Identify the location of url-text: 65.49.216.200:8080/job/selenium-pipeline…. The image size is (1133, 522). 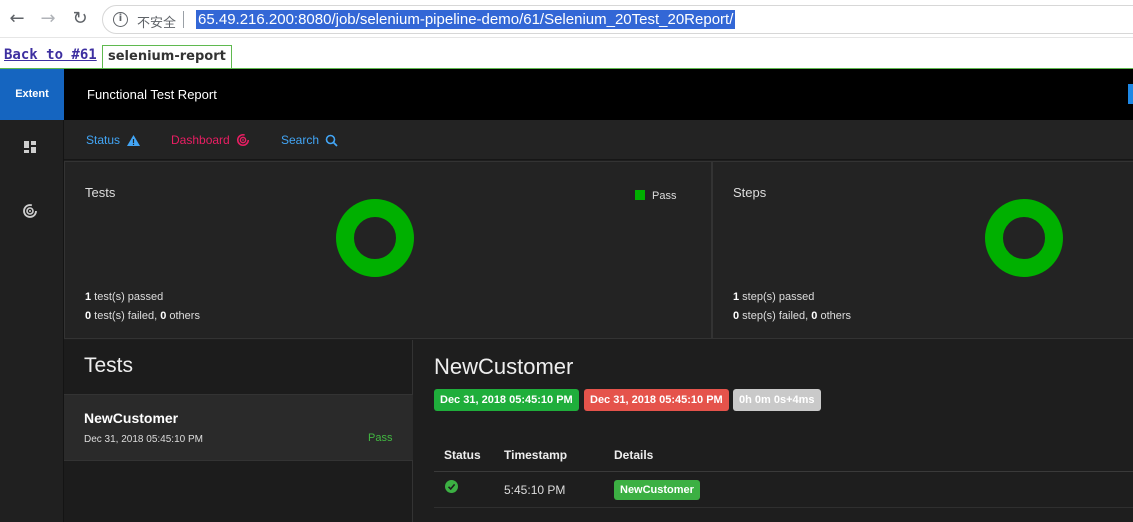
(466, 19).